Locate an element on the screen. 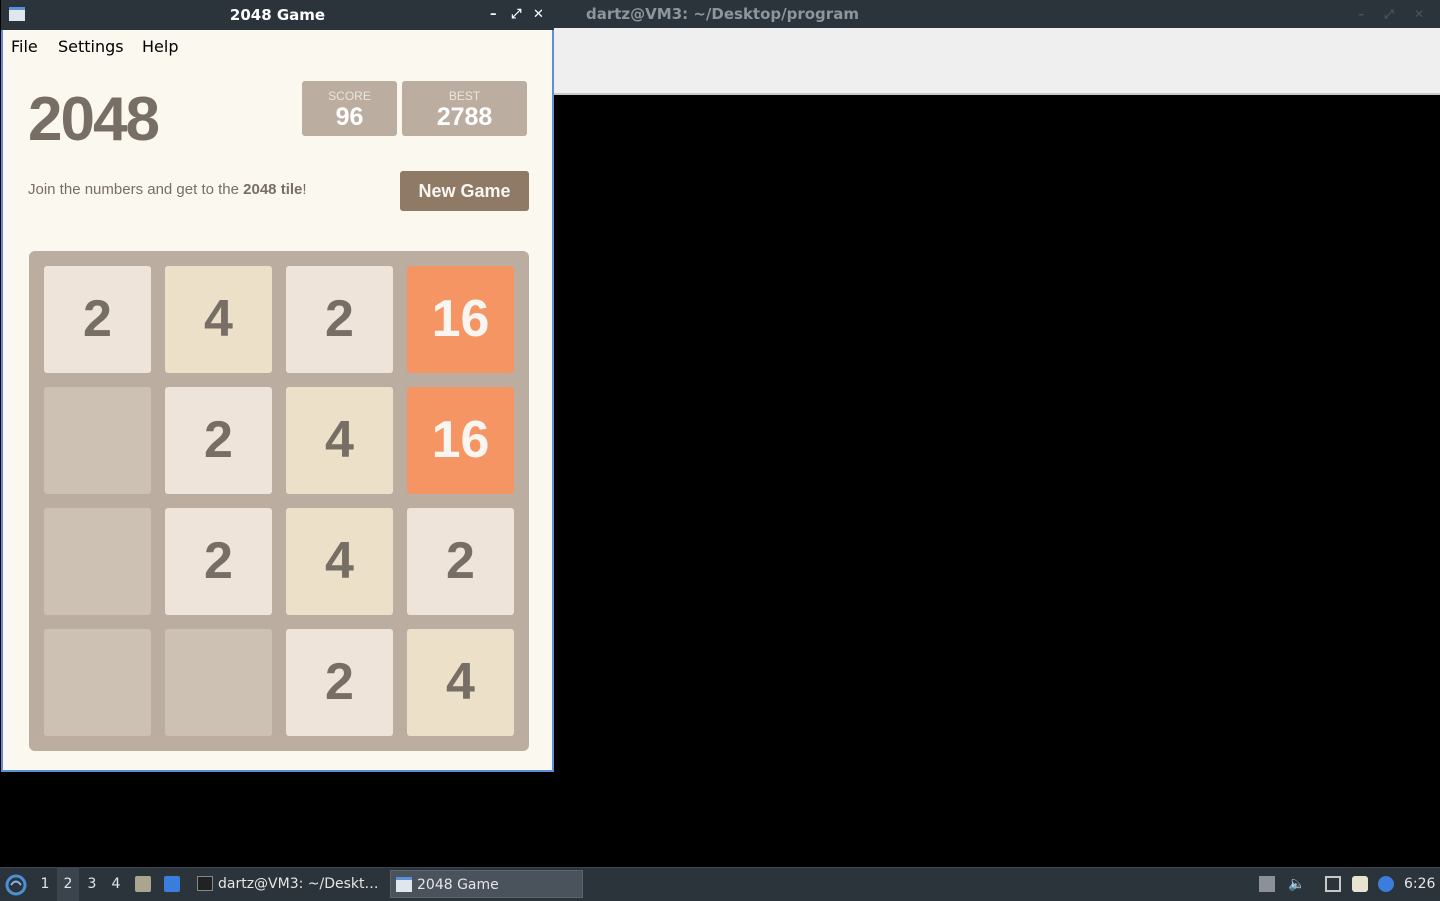  score-box: SCORE 96 is located at coordinates (349, 108).